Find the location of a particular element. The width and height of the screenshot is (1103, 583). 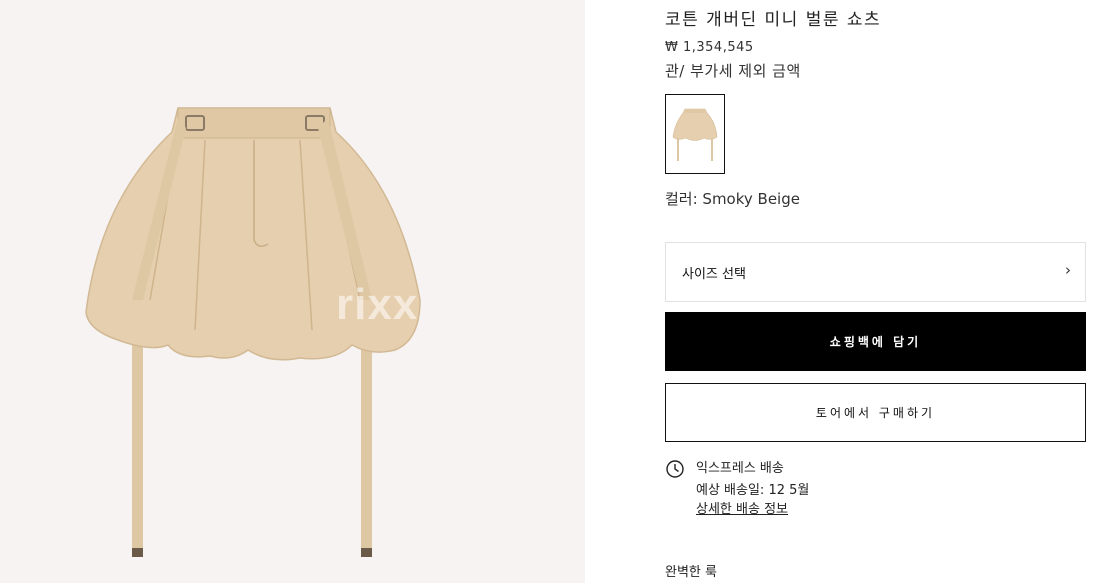

swatch-image is located at coordinates (695, 134).